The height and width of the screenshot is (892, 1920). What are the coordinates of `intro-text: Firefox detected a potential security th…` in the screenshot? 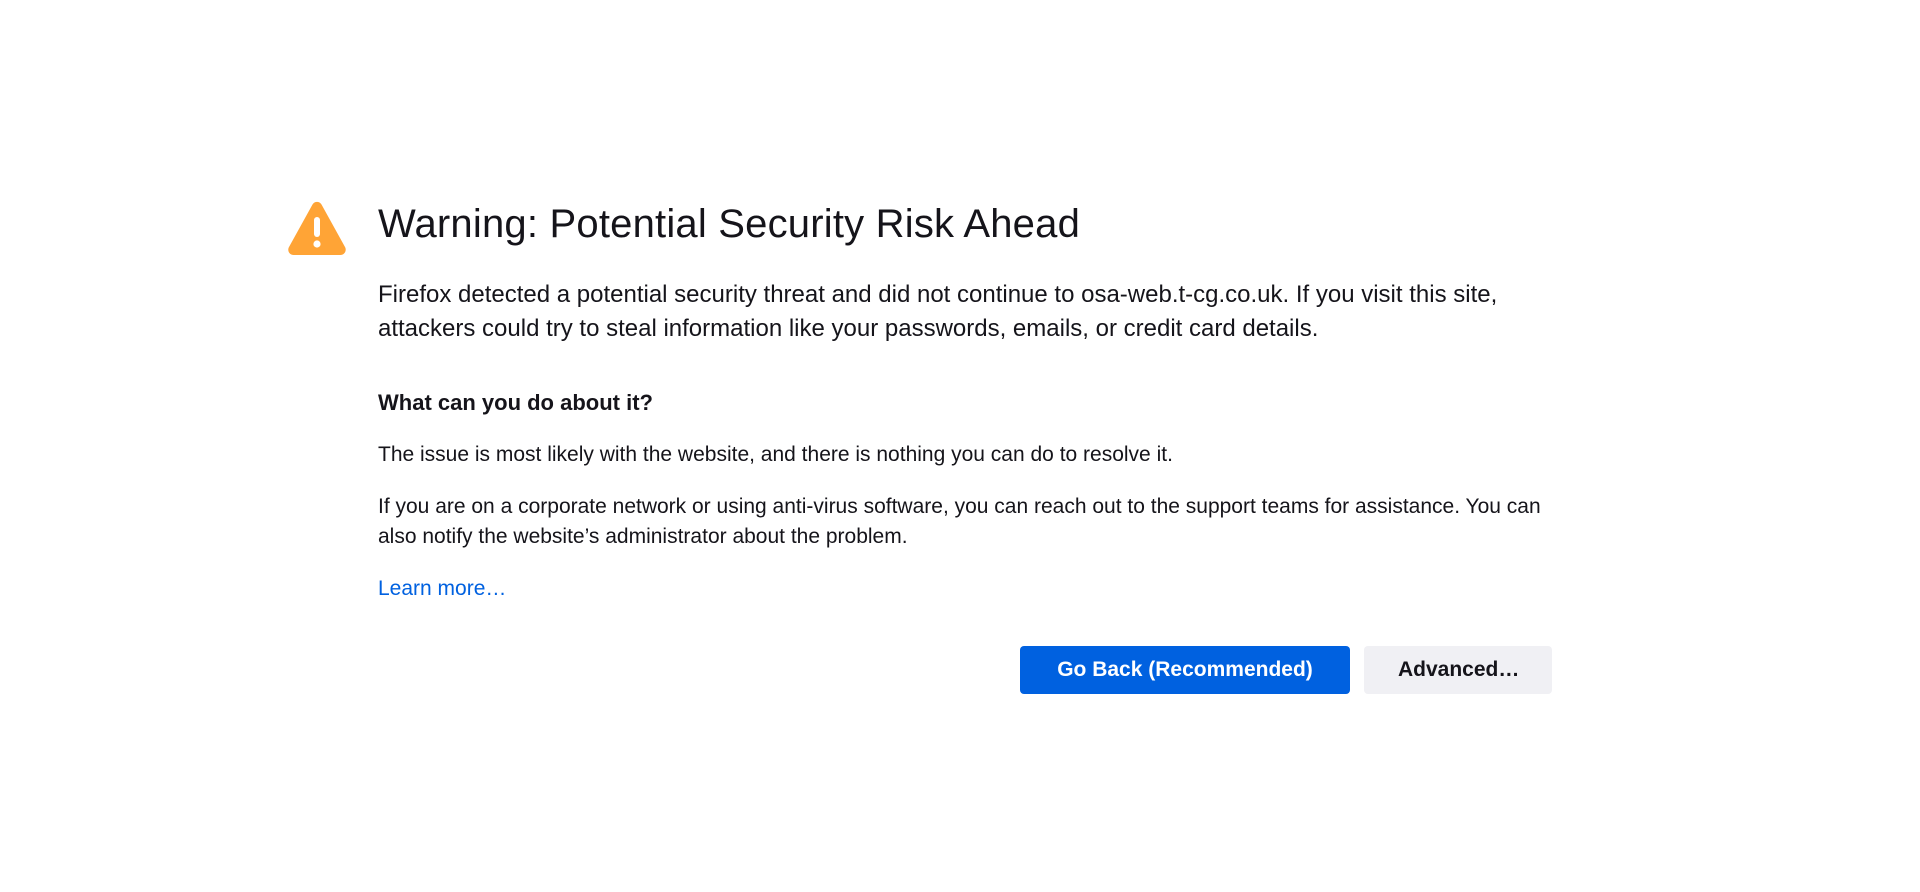 It's located at (938, 311).